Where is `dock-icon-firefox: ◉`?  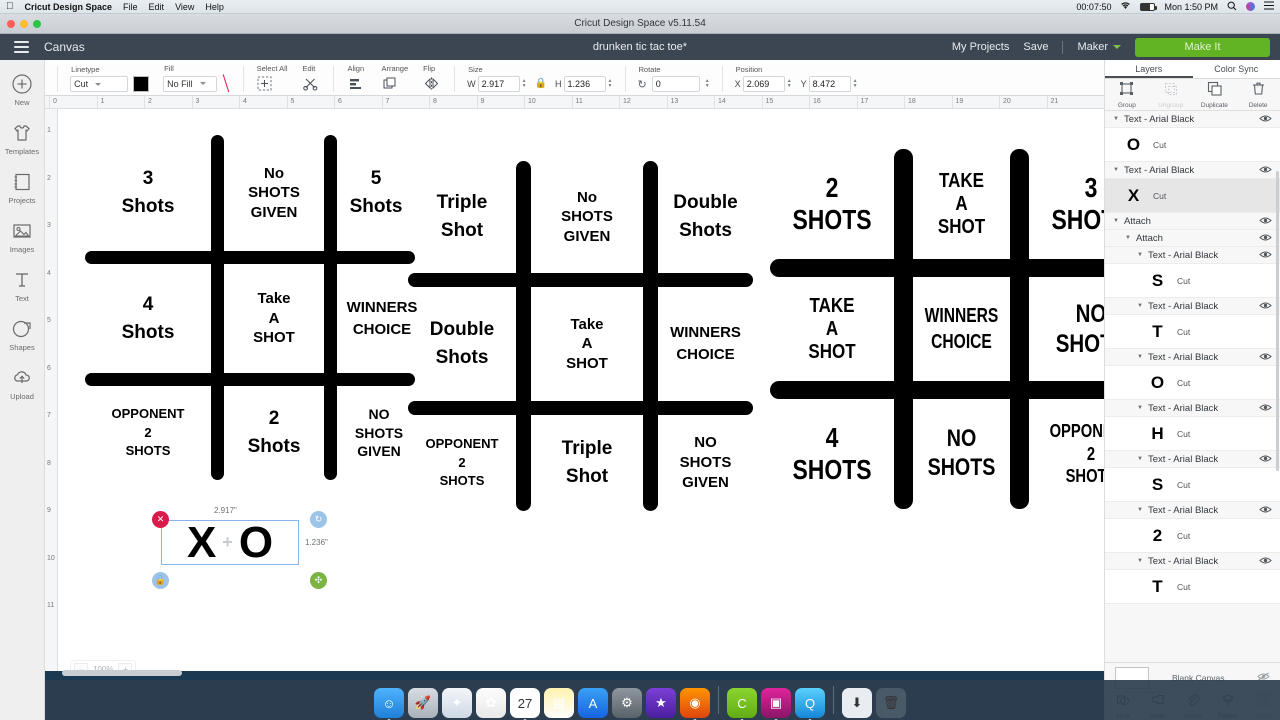
dock-icon-firefox: ◉ is located at coordinates (695, 703).